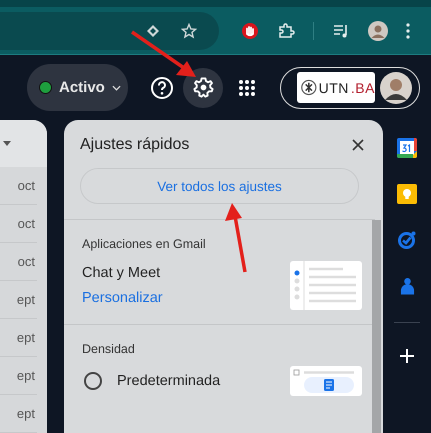 This screenshot has height=433, width=431. Describe the element at coordinates (407, 240) in the screenshot. I see `check-circle-icon` at that location.